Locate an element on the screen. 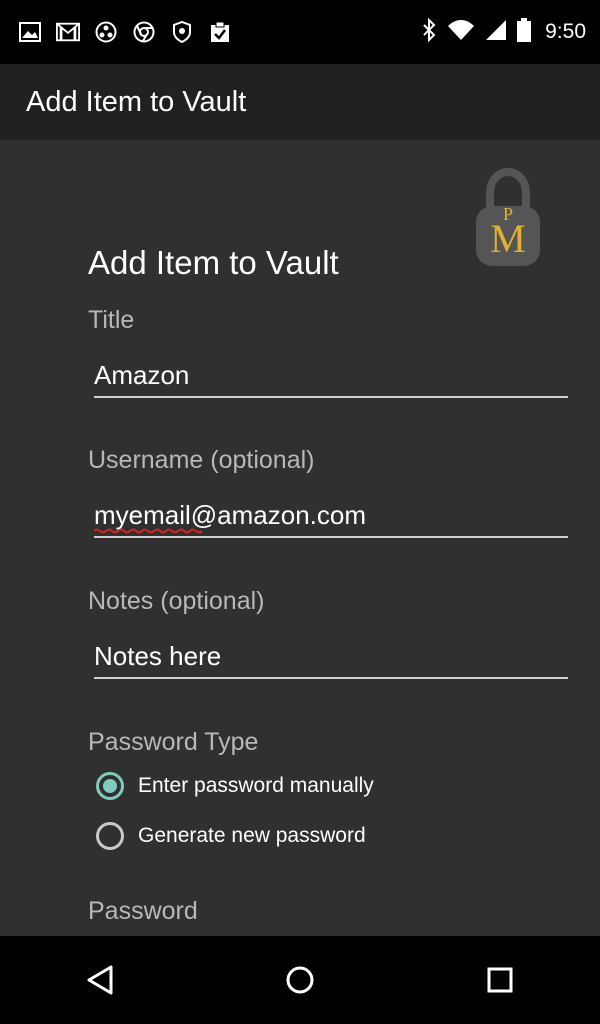 This screenshot has height=1024, width=600. radio-unselected-icon is located at coordinates (110, 836).